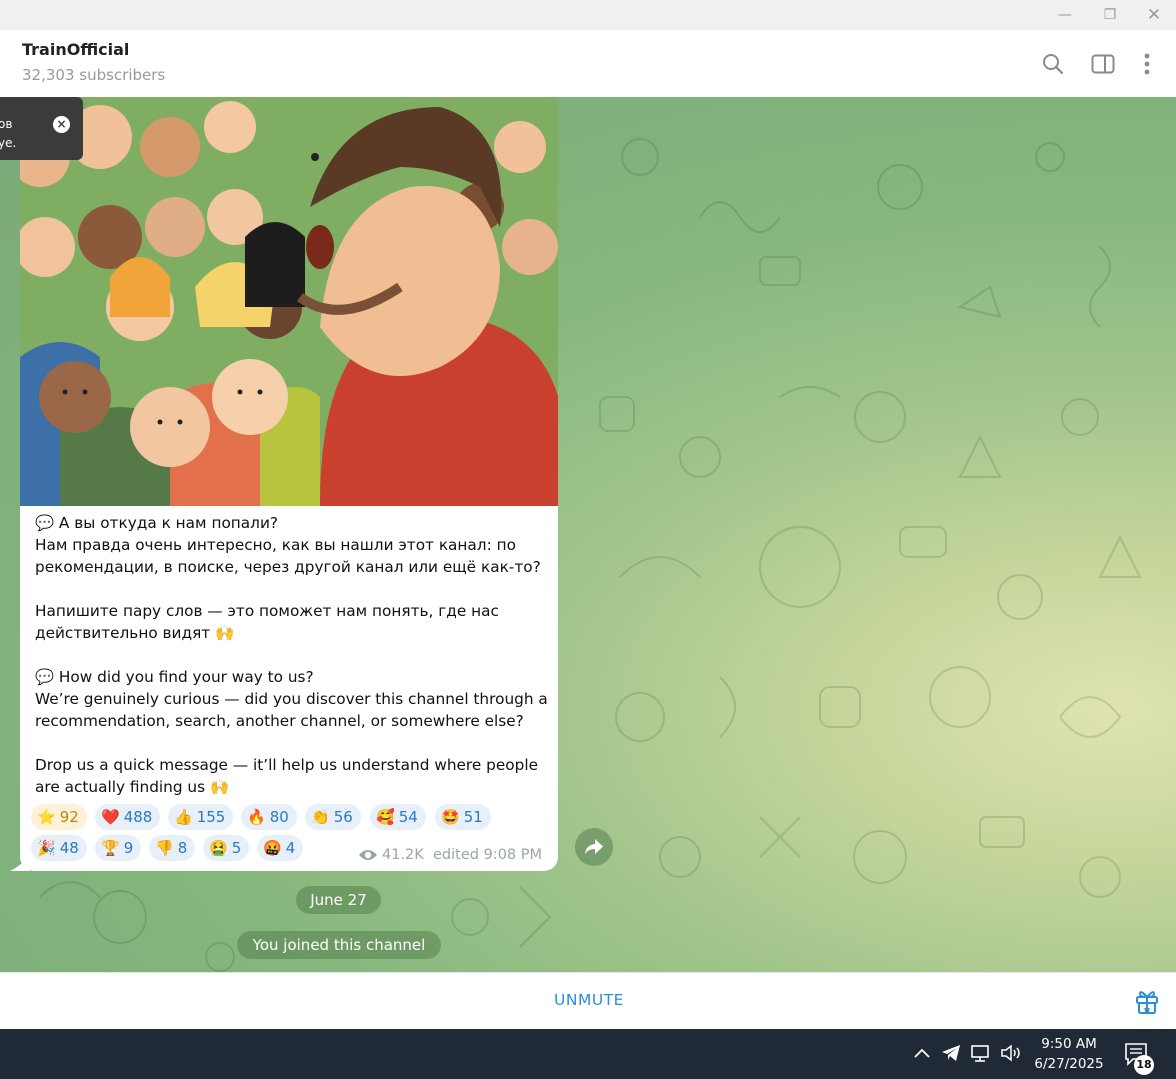  I want to click on gift-icon, so click(1147, 1001).